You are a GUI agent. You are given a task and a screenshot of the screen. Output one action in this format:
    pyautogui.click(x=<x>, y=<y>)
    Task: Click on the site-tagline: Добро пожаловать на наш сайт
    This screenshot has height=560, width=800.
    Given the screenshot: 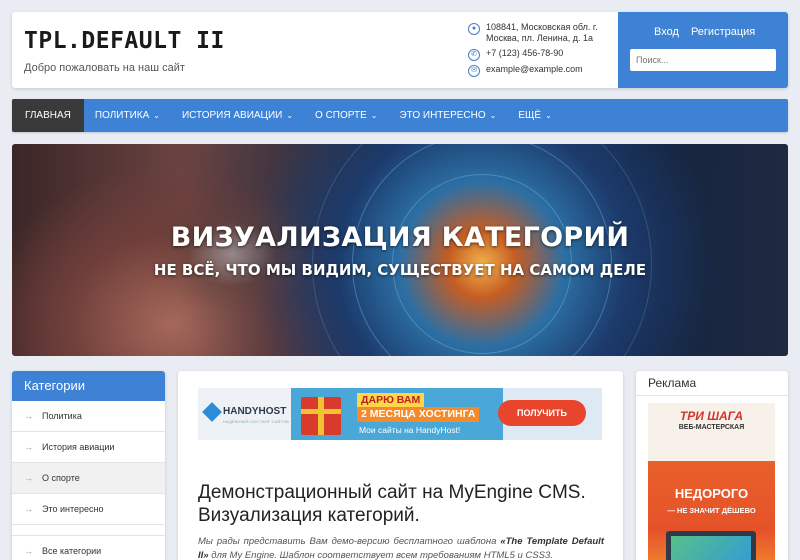 What is the action you would take?
    pyautogui.click(x=104, y=68)
    